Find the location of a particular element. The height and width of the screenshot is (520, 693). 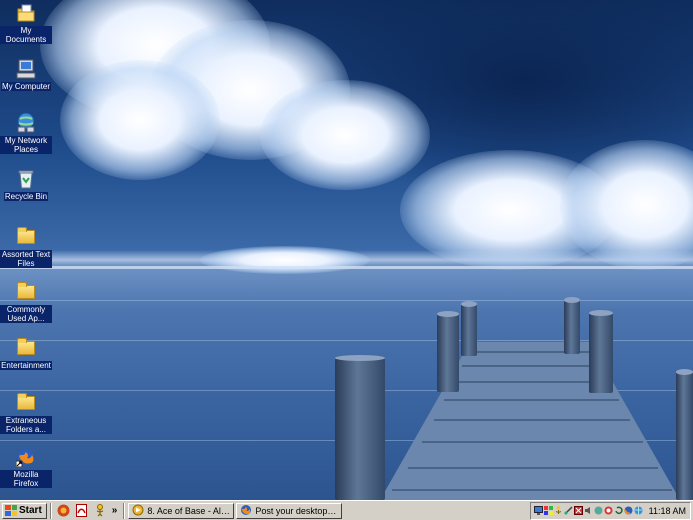

desktop-icon-my-network-places: My Network Places is located at coordinates (26, 133).